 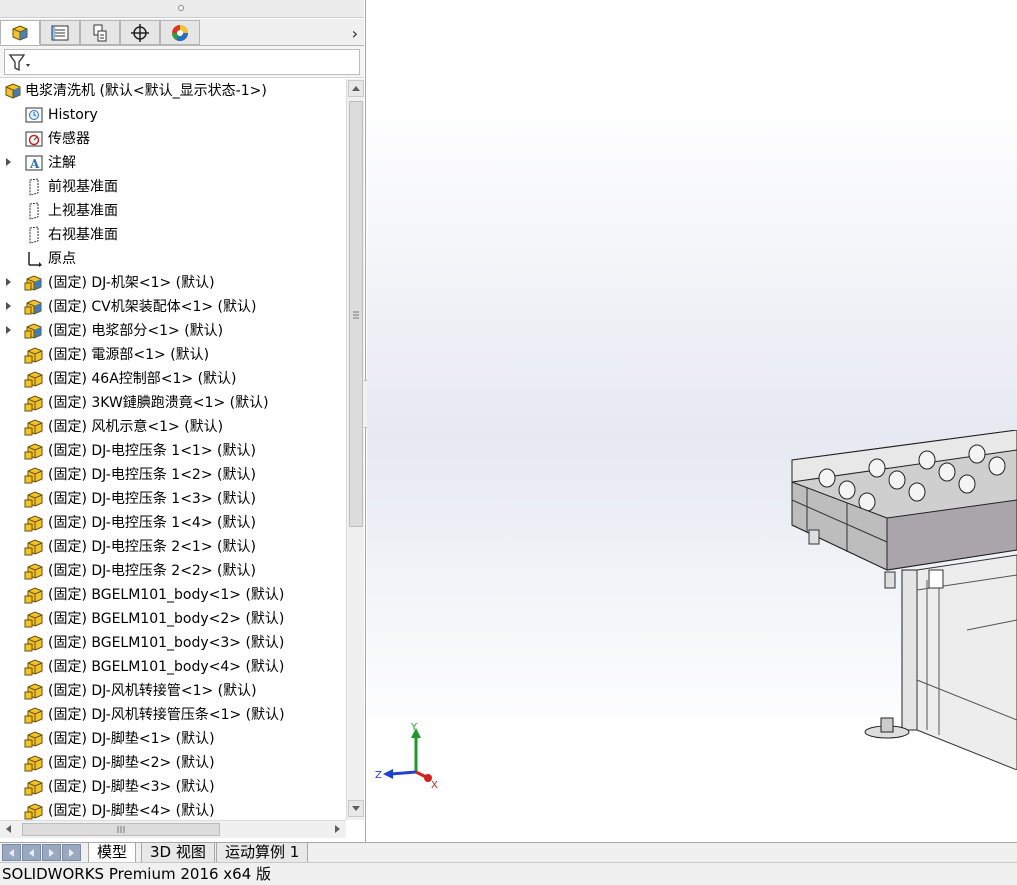 What do you see at coordinates (166, 619) in the screenshot?
I see `tree-item-label: (固定) BGELM101_body<2> (默认)` at bounding box center [166, 619].